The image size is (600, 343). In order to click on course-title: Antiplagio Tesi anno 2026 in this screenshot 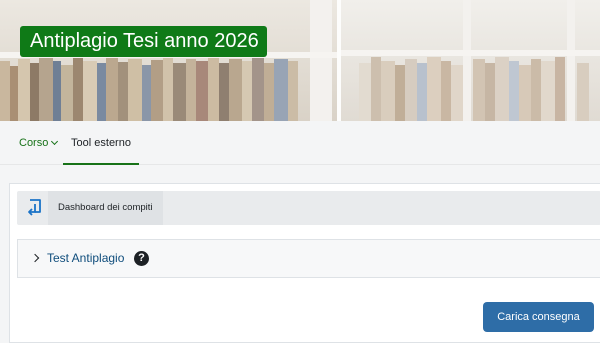, I will do `click(143, 41)`.